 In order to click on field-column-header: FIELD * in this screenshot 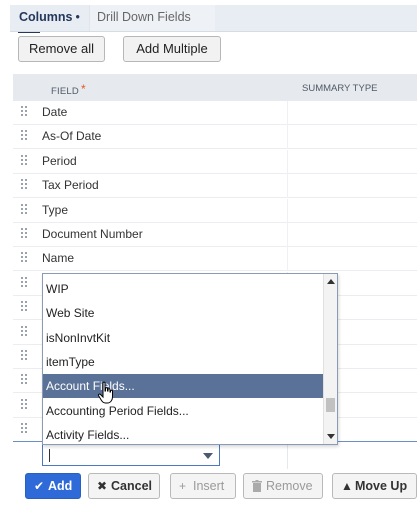, I will do `click(68, 89)`.